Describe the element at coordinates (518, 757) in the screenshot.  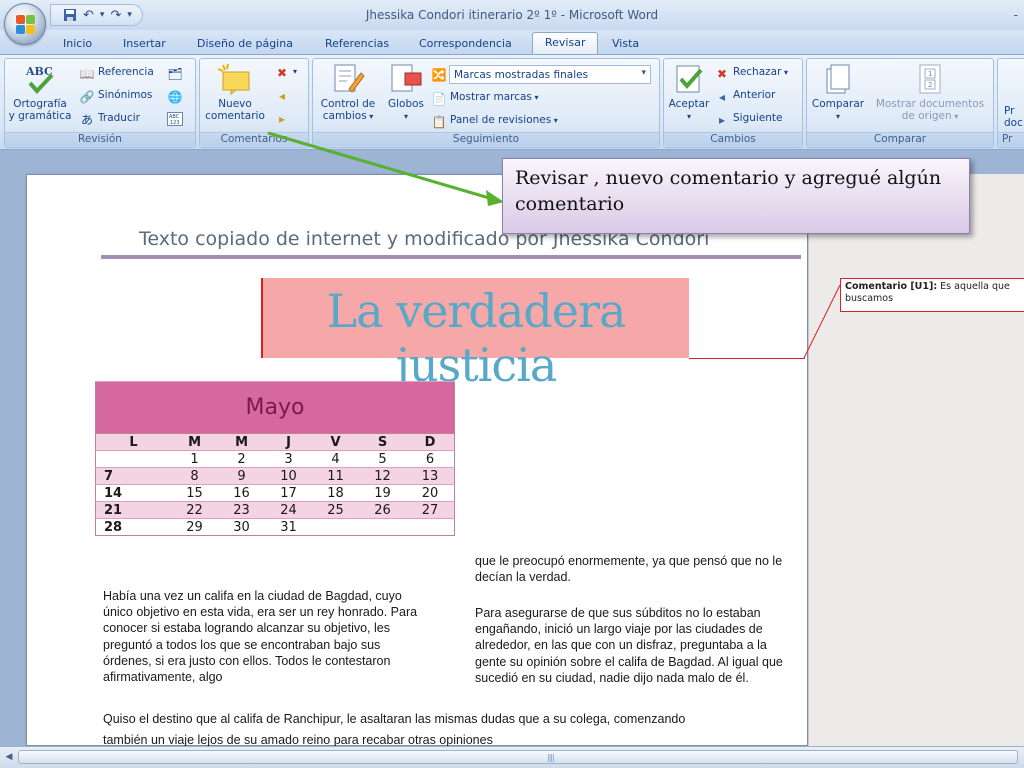
I see `scrollbar-thumb: ||||` at that location.